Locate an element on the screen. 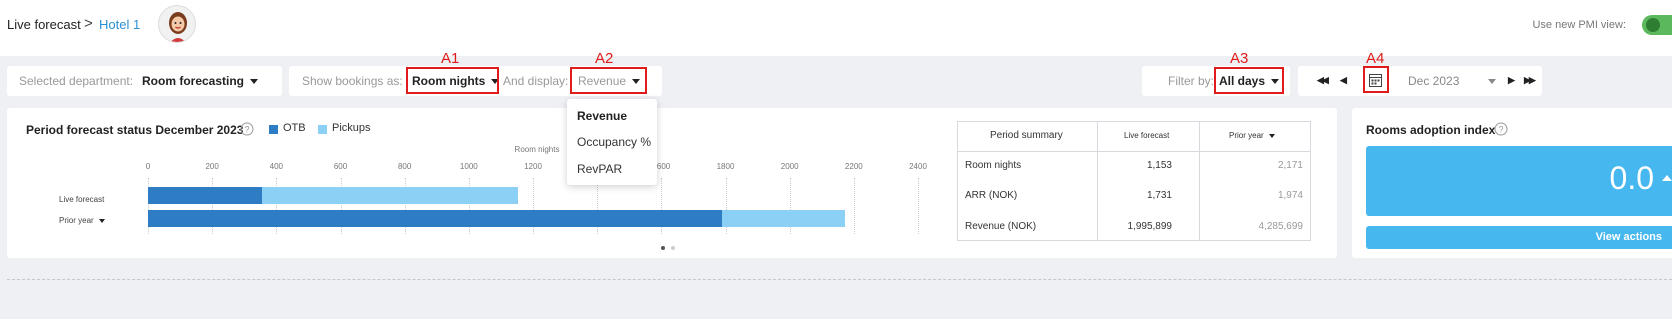 The height and width of the screenshot is (319, 1672). table-row-label: ARR (NOK) is located at coordinates (991, 195).